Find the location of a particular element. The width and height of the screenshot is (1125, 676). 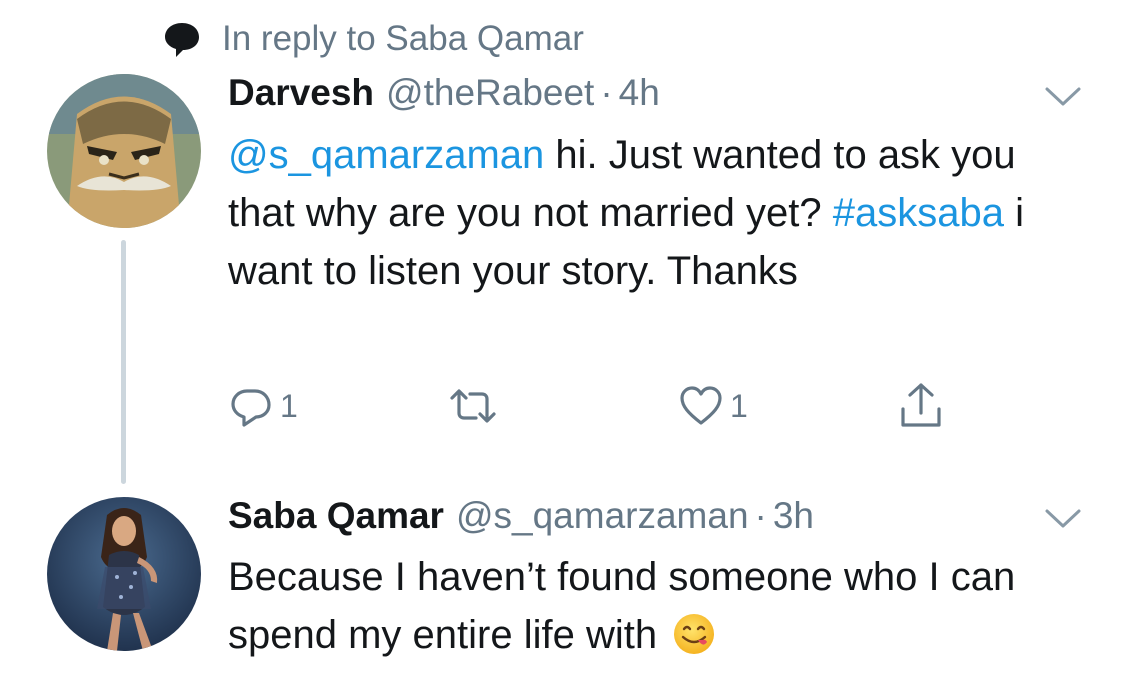

retweet-icon is located at coordinates (473, 406).